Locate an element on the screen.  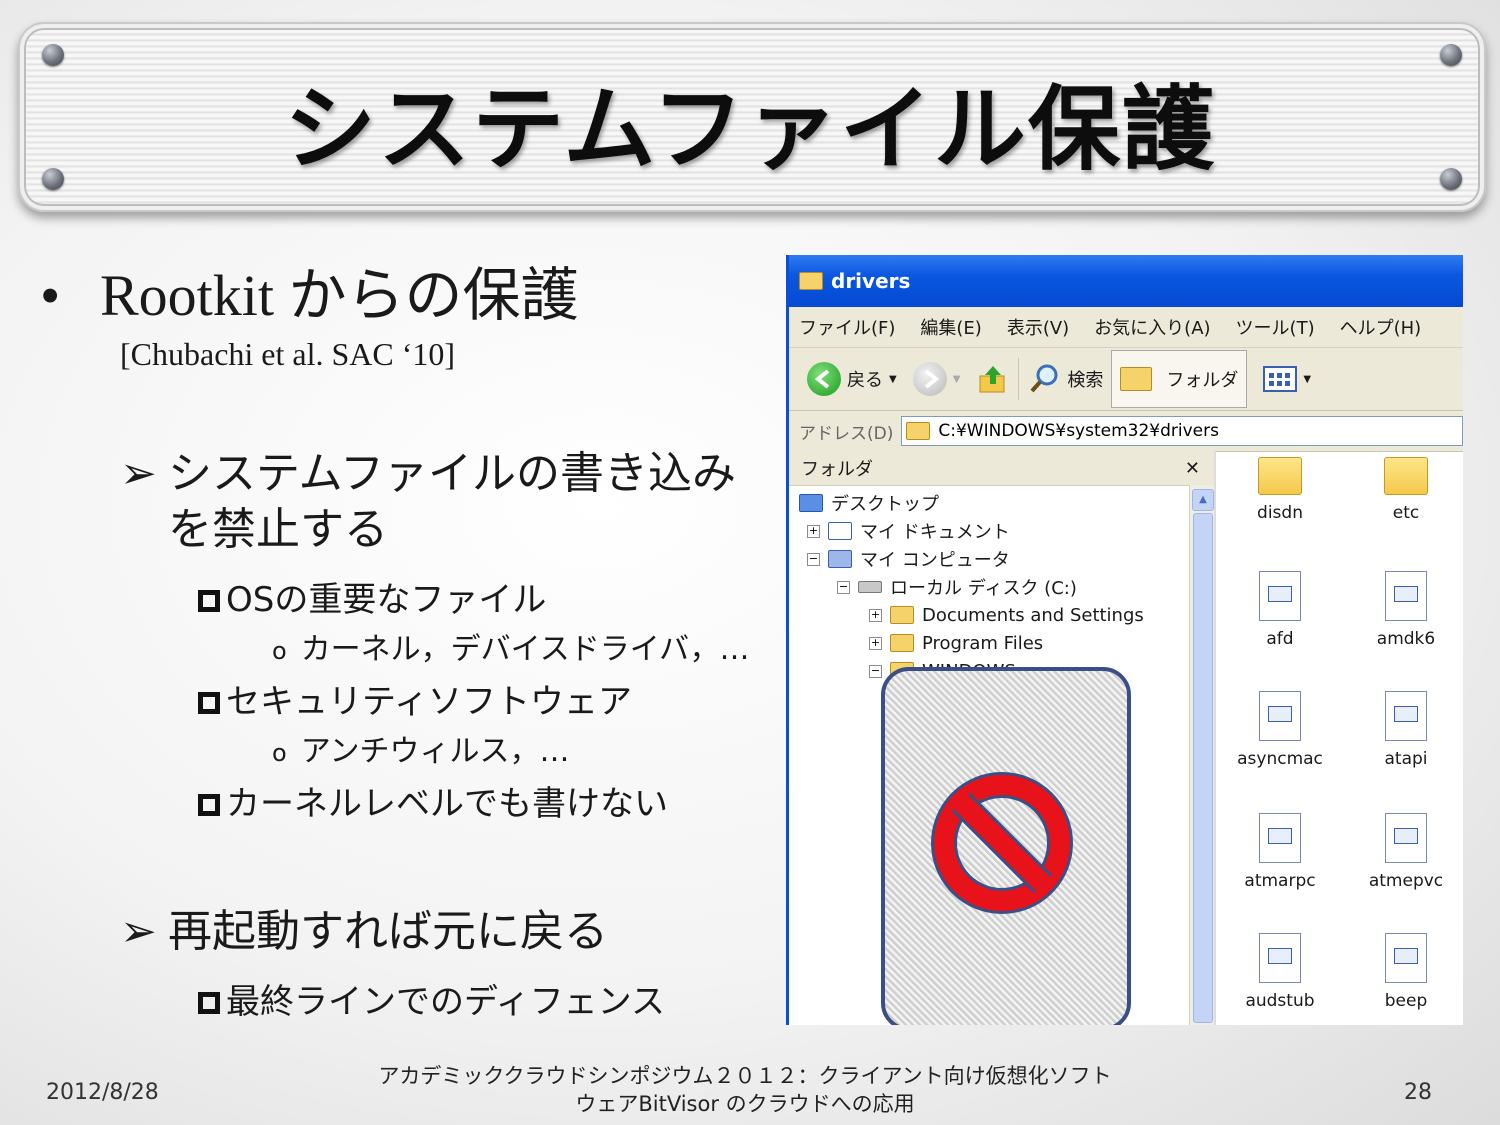
tree-item-local-disk: − ローカル ディスク (C:) is located at coordinates (957, 587).